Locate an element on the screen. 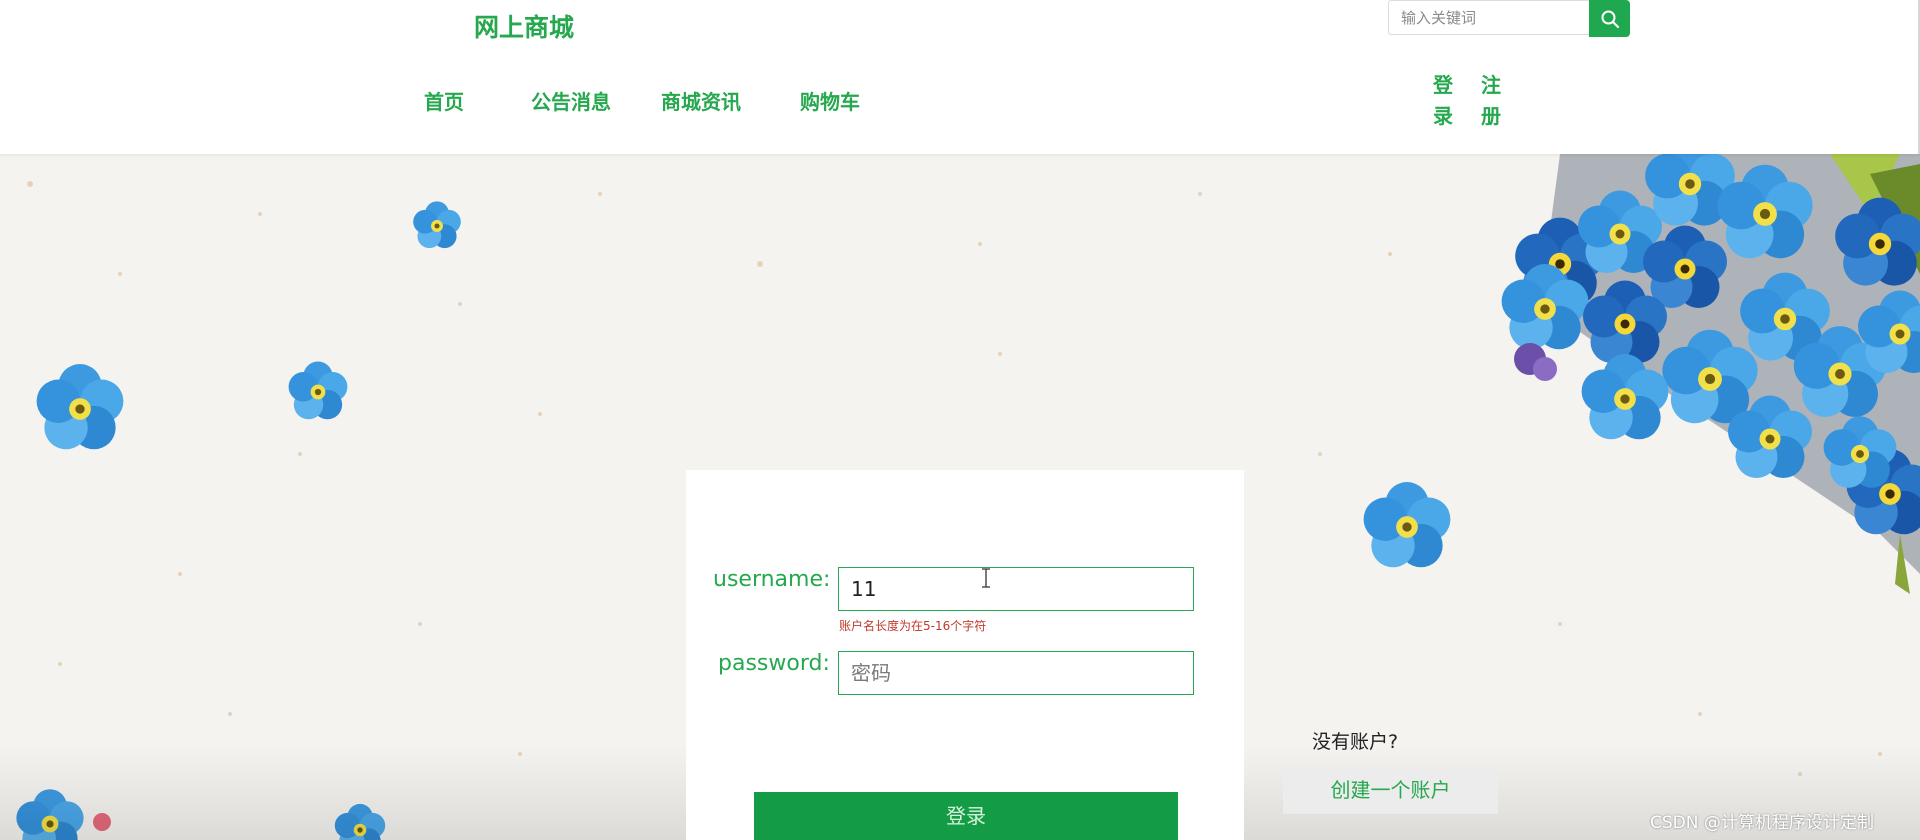  nav-cart: 购物车 is located at coordinates (830, 100).